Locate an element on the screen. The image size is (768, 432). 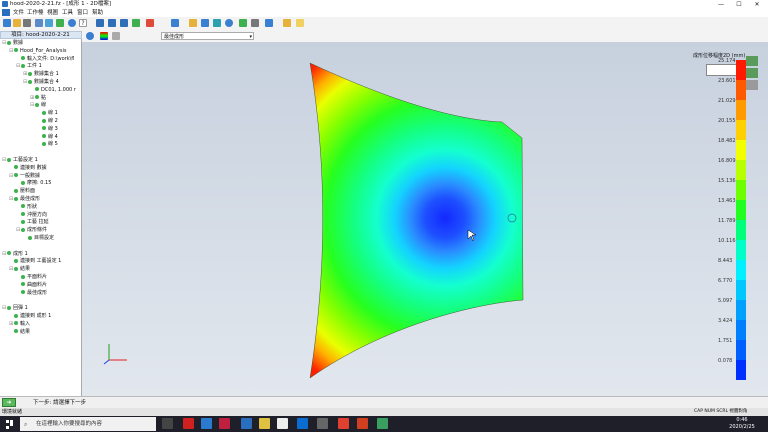
tree-item: 壓料面 is located at coordinates (22, 191).